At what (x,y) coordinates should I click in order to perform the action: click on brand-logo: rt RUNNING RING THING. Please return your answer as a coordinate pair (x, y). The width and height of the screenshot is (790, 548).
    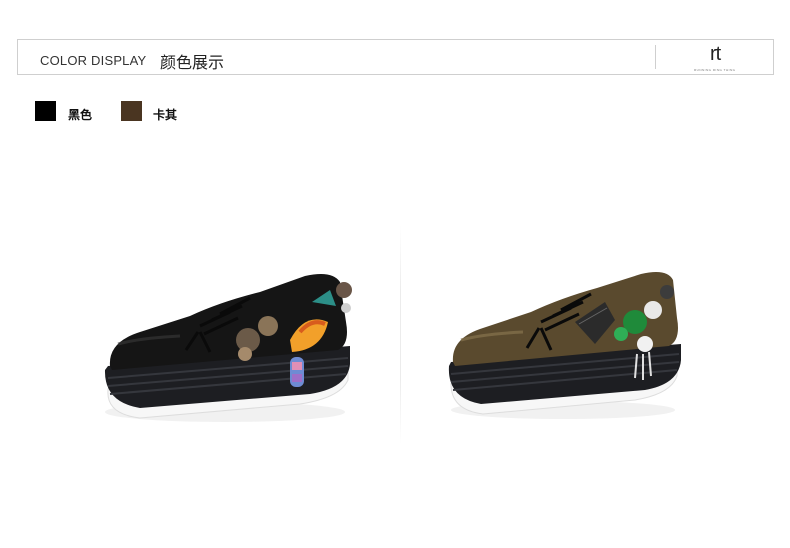
    Looking at the image, I should click on (719, 58).